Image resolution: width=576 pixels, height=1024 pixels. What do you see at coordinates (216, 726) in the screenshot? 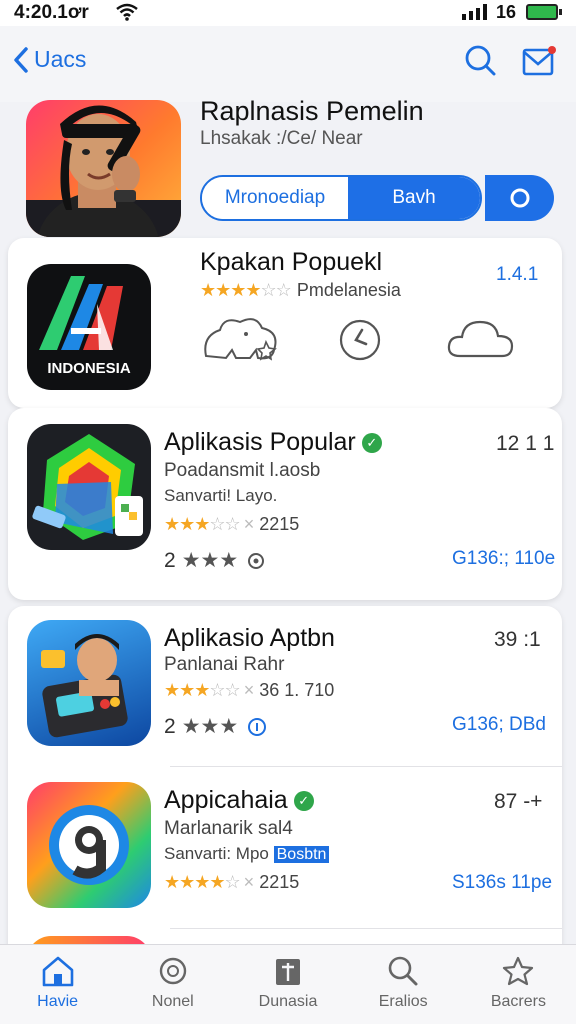
I see `app-score-2: 2 ★★★` at bounding box center [216, 726].